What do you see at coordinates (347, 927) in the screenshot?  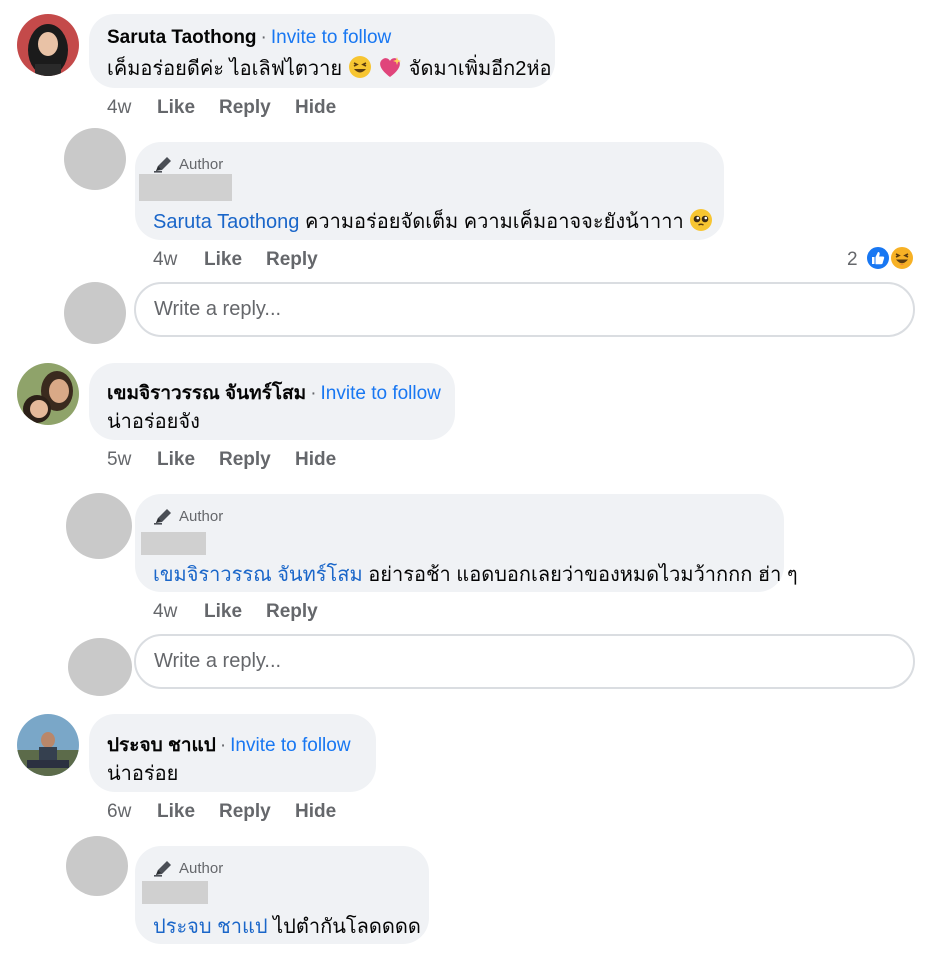 I see `reply-text-part: ไปตำกันโลดดดด` at bounding box center [347, 927].